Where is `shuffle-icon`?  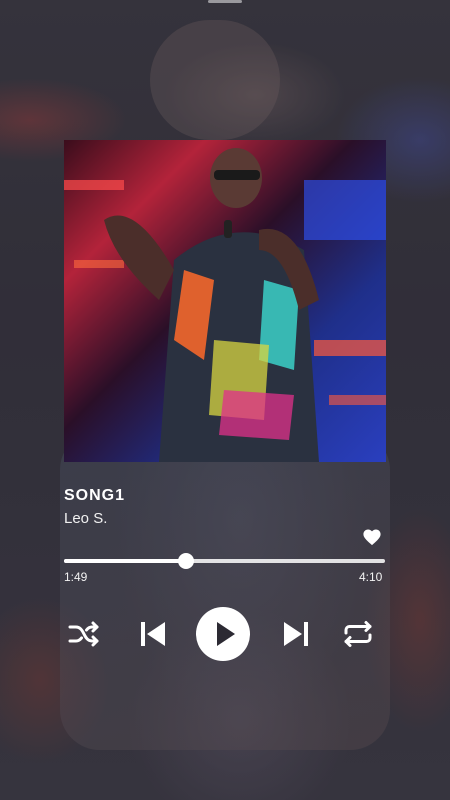
shuffle-icon is located at coordinates (83, 634).